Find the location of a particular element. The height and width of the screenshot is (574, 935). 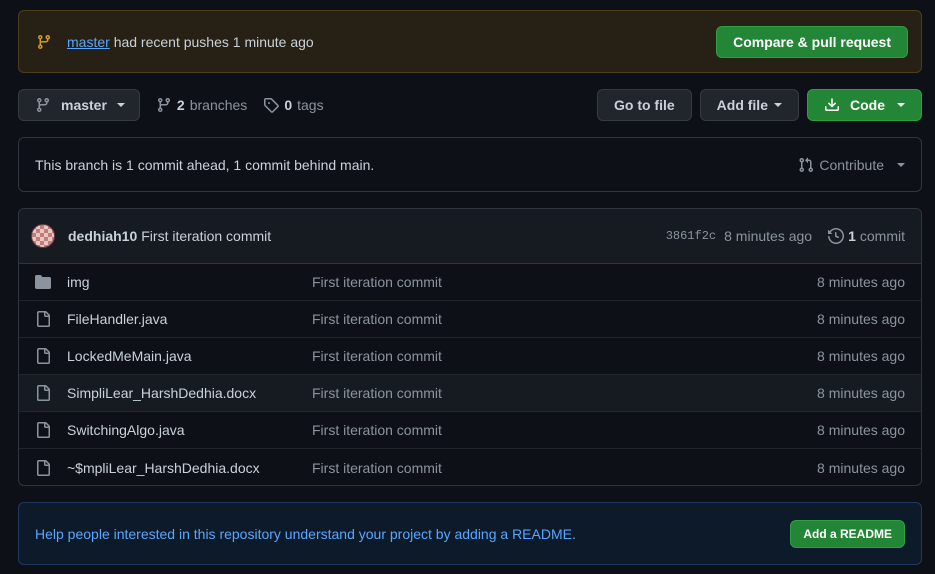

tags-label: tags is located at coordinates (310, 105).